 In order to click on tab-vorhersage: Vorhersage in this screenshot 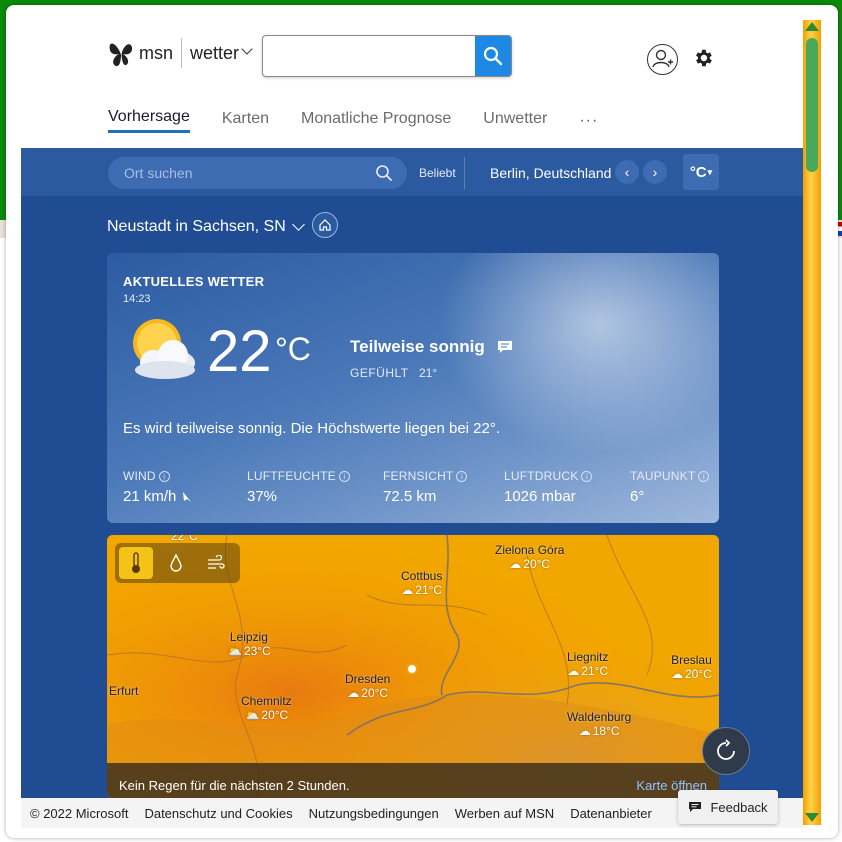, I will do `click(149, 120)`.